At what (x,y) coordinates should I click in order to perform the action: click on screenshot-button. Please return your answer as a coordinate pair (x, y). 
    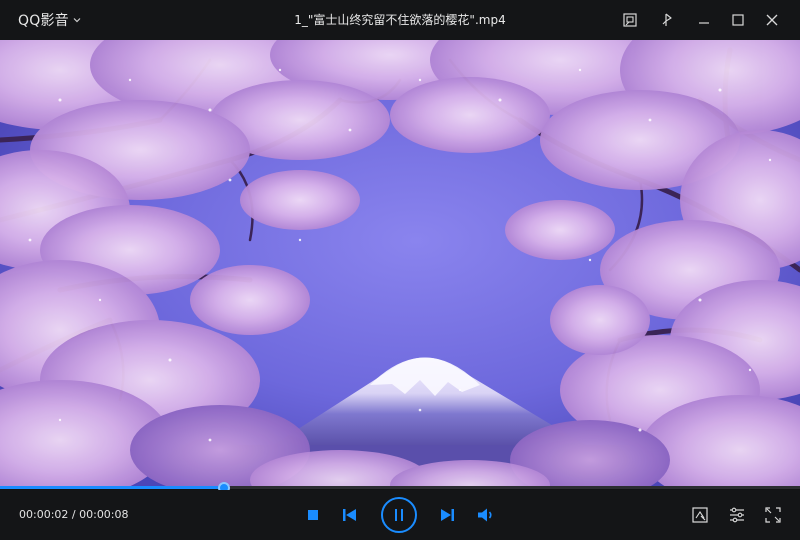
    Looking at the image, I should click on (700, 515).